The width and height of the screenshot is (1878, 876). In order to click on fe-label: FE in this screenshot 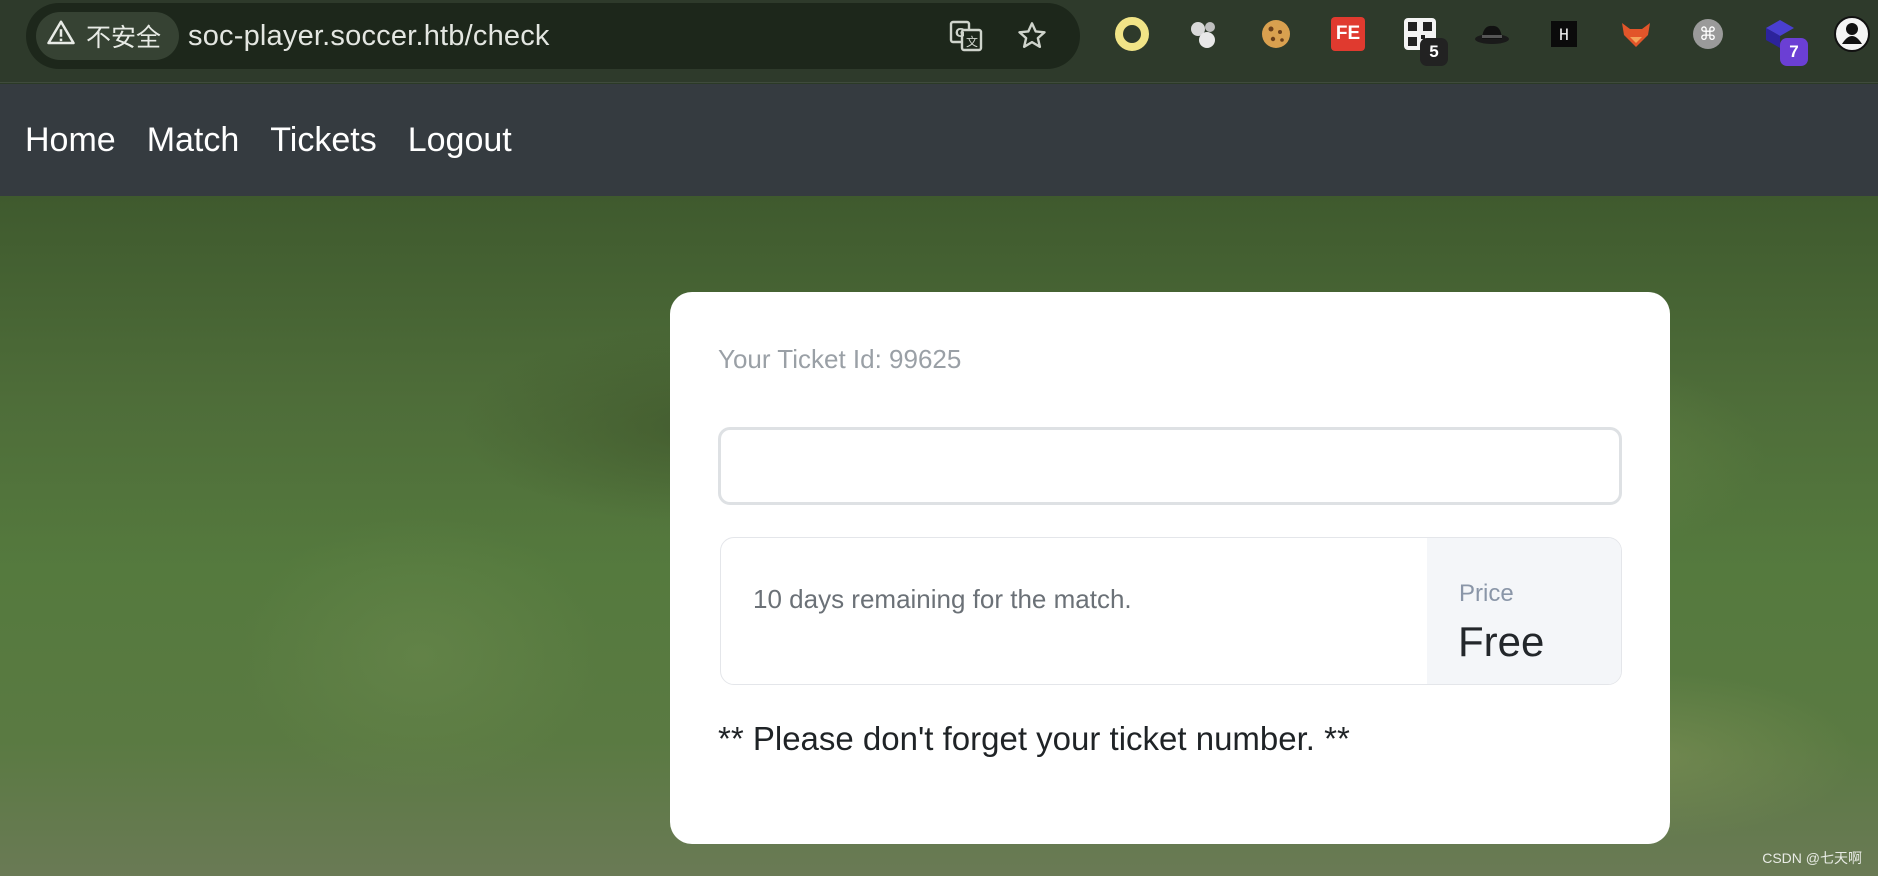, I will do `click(1348, 34)`.